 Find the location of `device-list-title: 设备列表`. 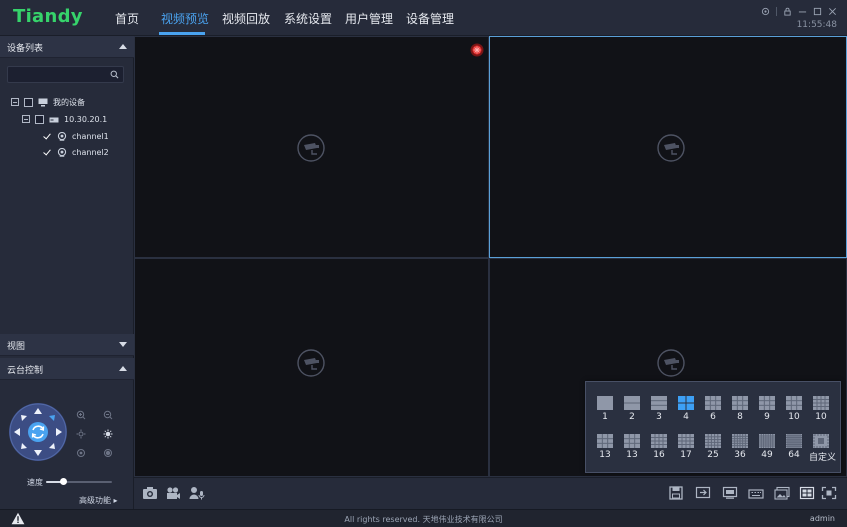

device-list-title: 设备列表 is located at coordinates (25, 49).